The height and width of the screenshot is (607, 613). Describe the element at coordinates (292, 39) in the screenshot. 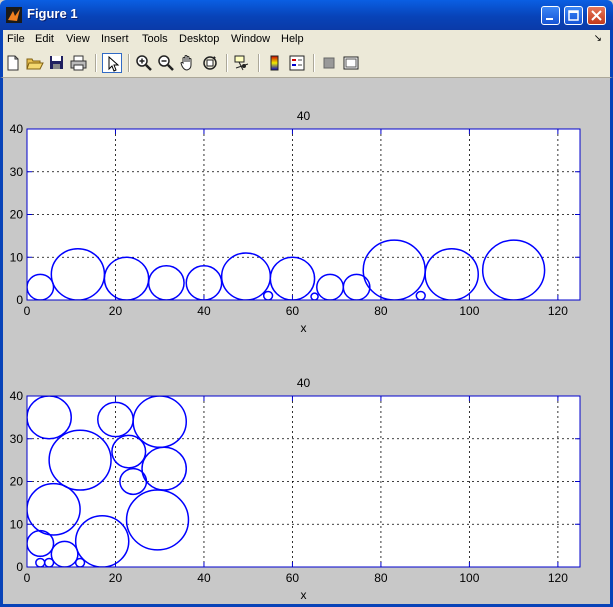

I see `menu-help: Help` at that location.